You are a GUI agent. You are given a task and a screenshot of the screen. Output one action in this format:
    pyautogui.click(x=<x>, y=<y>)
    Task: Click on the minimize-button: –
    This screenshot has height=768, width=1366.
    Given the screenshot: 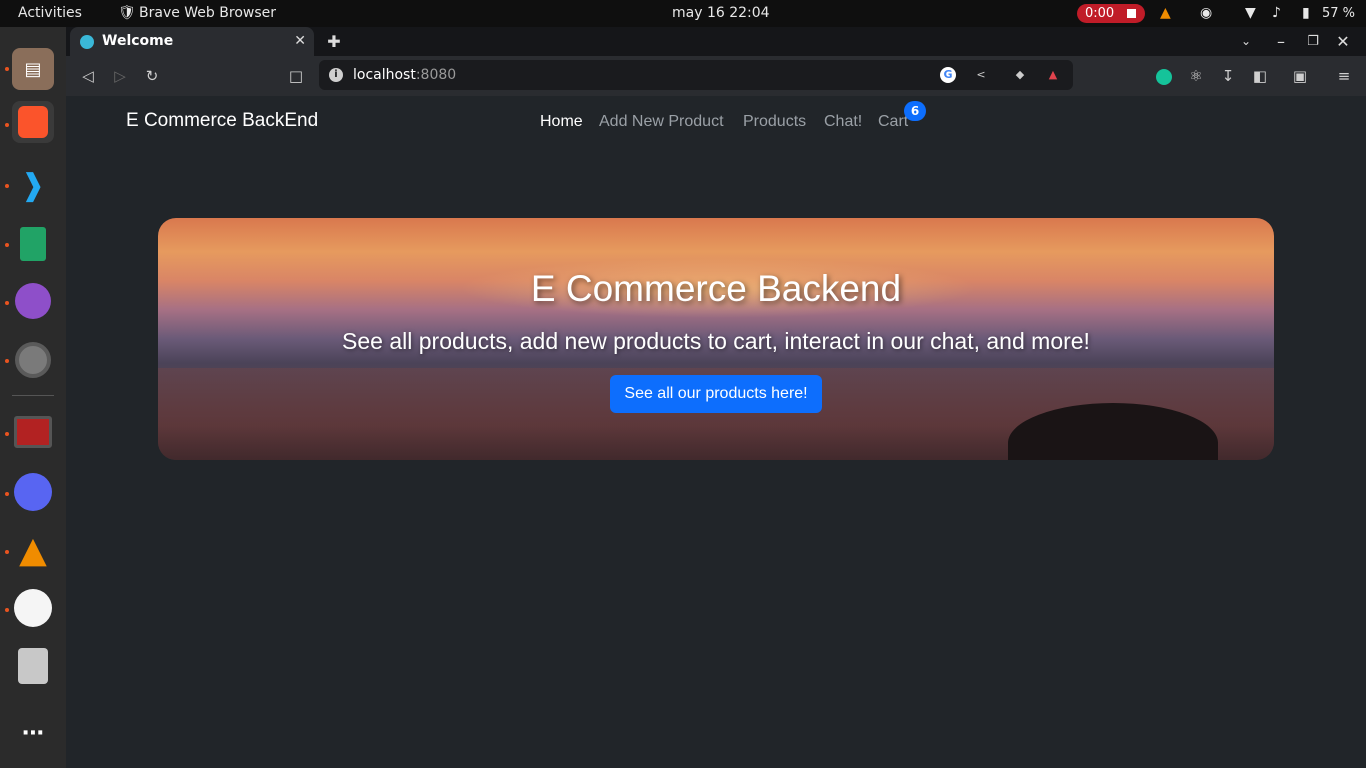 What is the action you would take?
    pyautogui.click(x=1281, y=41)
    